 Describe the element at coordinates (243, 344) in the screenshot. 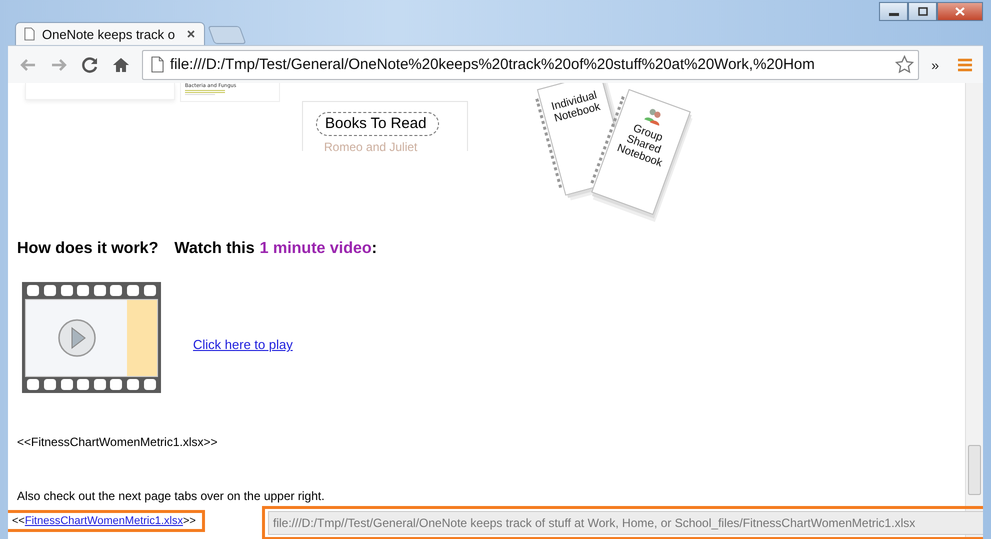

I see `play-link: Click here to play` at that location.